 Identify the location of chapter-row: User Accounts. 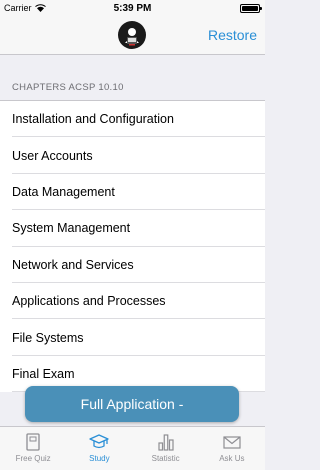
(132, 156).